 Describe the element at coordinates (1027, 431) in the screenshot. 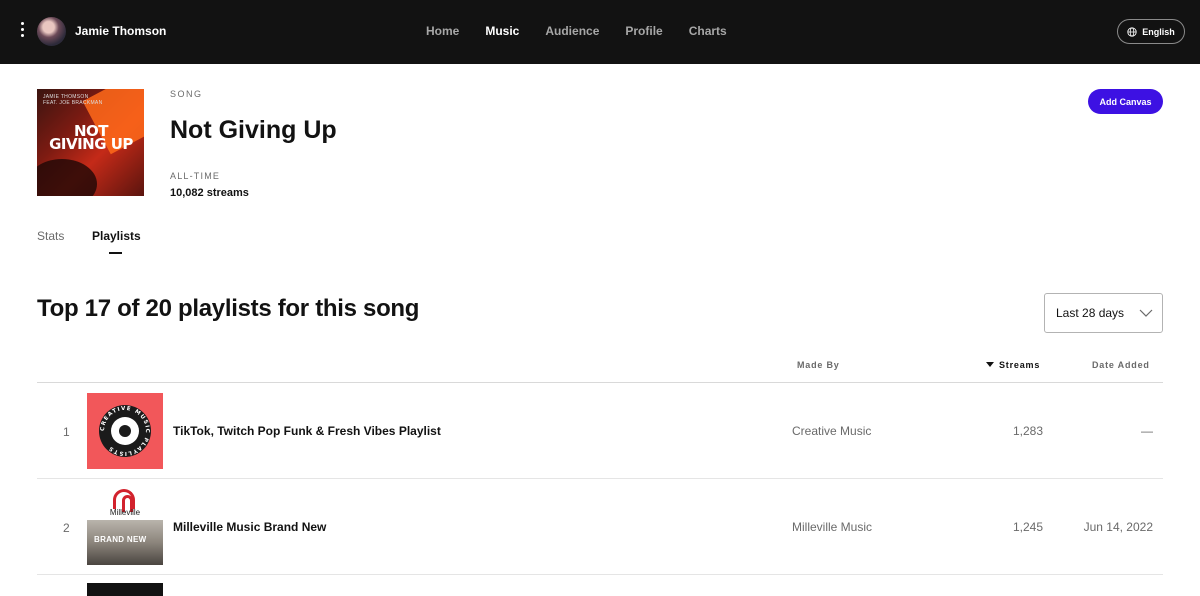

I see `playlist-streams: 1,283` at that location.